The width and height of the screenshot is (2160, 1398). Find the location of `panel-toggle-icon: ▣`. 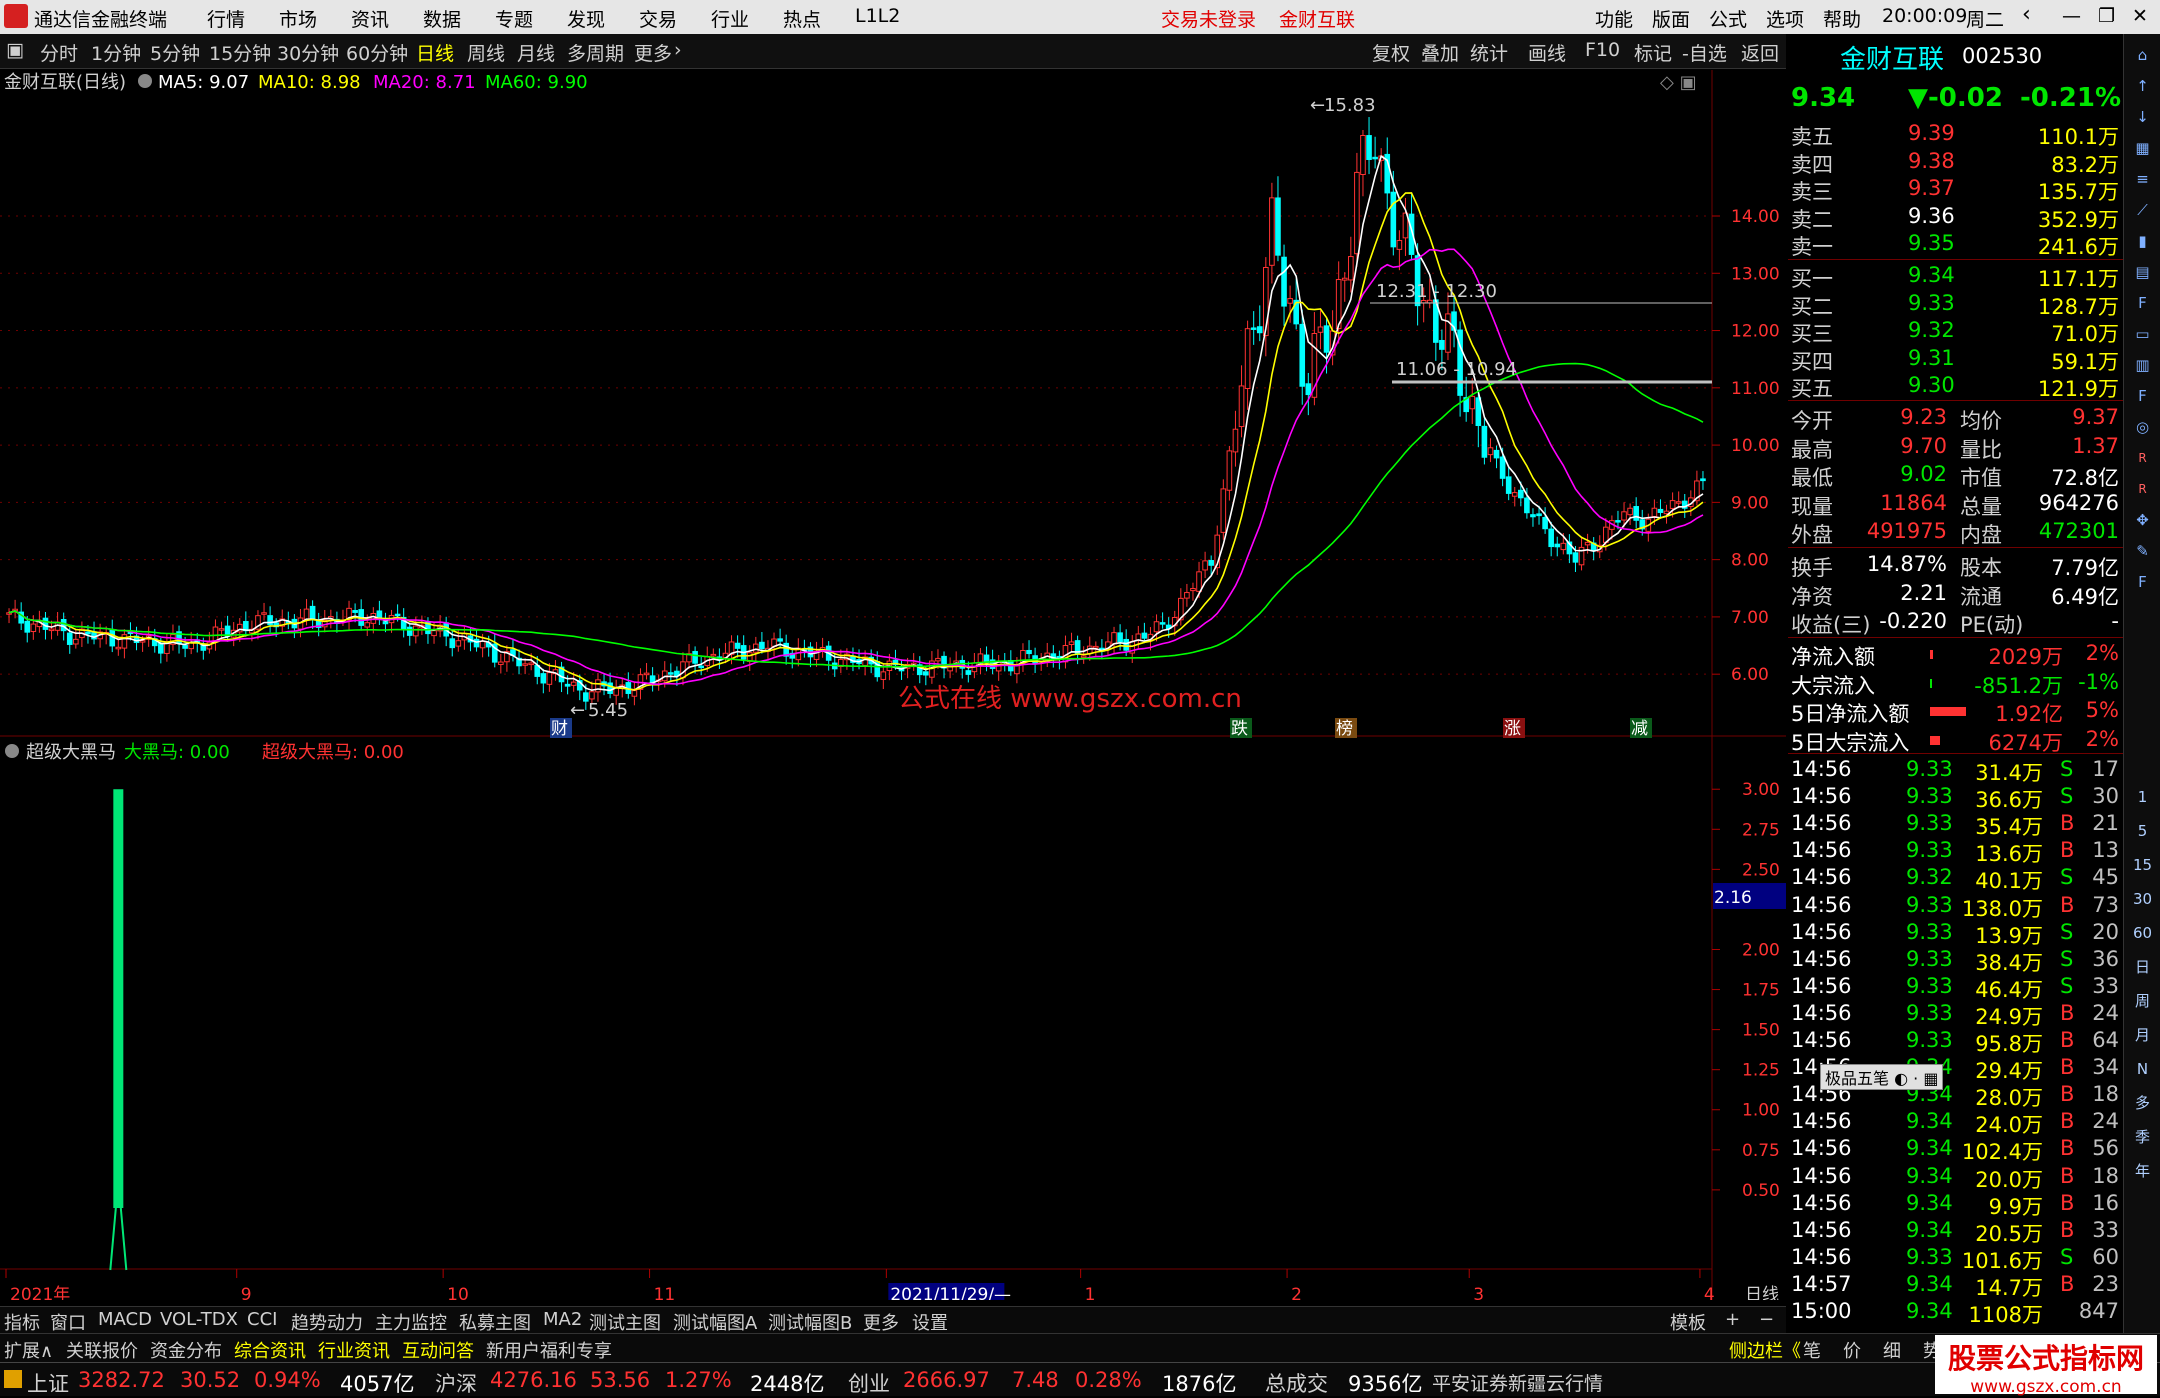

panel-toggle-icon: ▣ is located at coordinates (15, 50).